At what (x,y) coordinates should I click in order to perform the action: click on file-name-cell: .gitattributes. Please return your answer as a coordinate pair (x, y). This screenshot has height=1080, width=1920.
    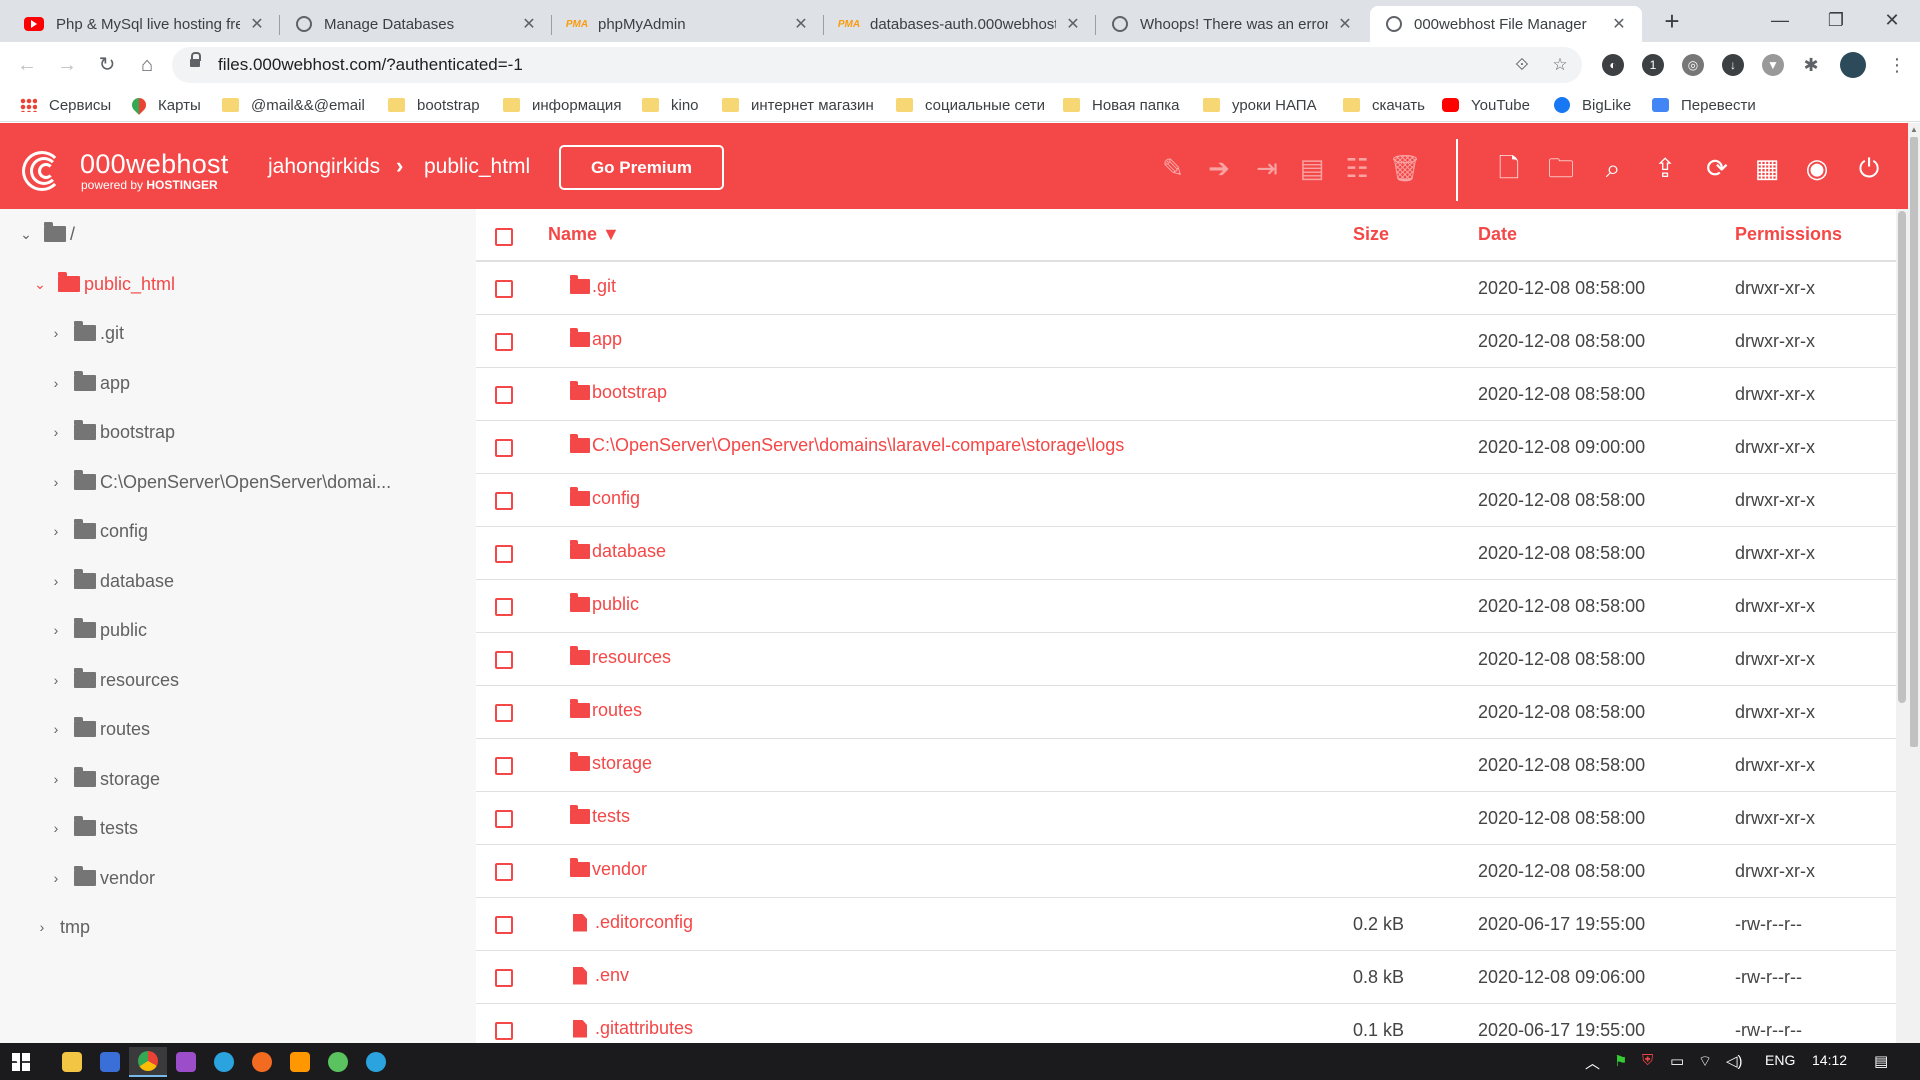
    Looking at the image, I should click on (631, 1028).